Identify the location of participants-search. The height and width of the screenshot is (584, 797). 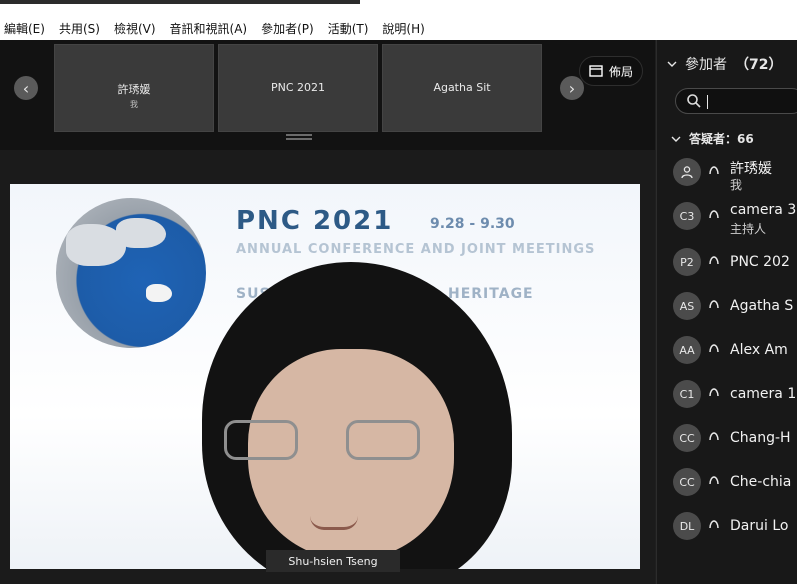
(736, 101).